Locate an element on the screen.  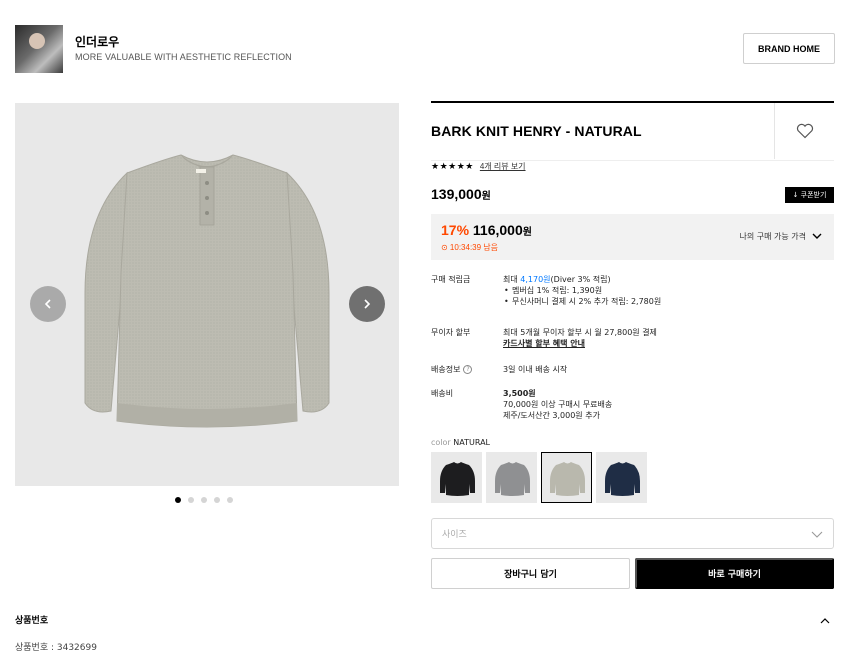
heart-icon is located at coordinates (804, 131).